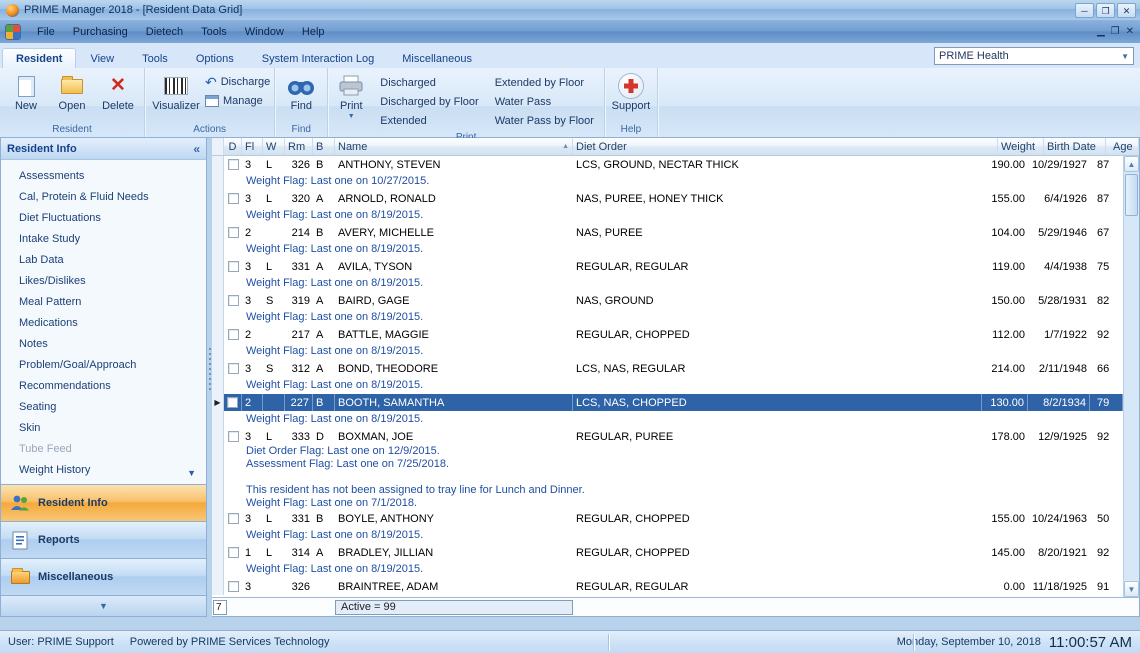 The height and width of the screenshot is (653, 1140). What do you see at coordinates (274, 146) in the screenshot?
I see `column-header-w: W` at bounding box center [274, 146].